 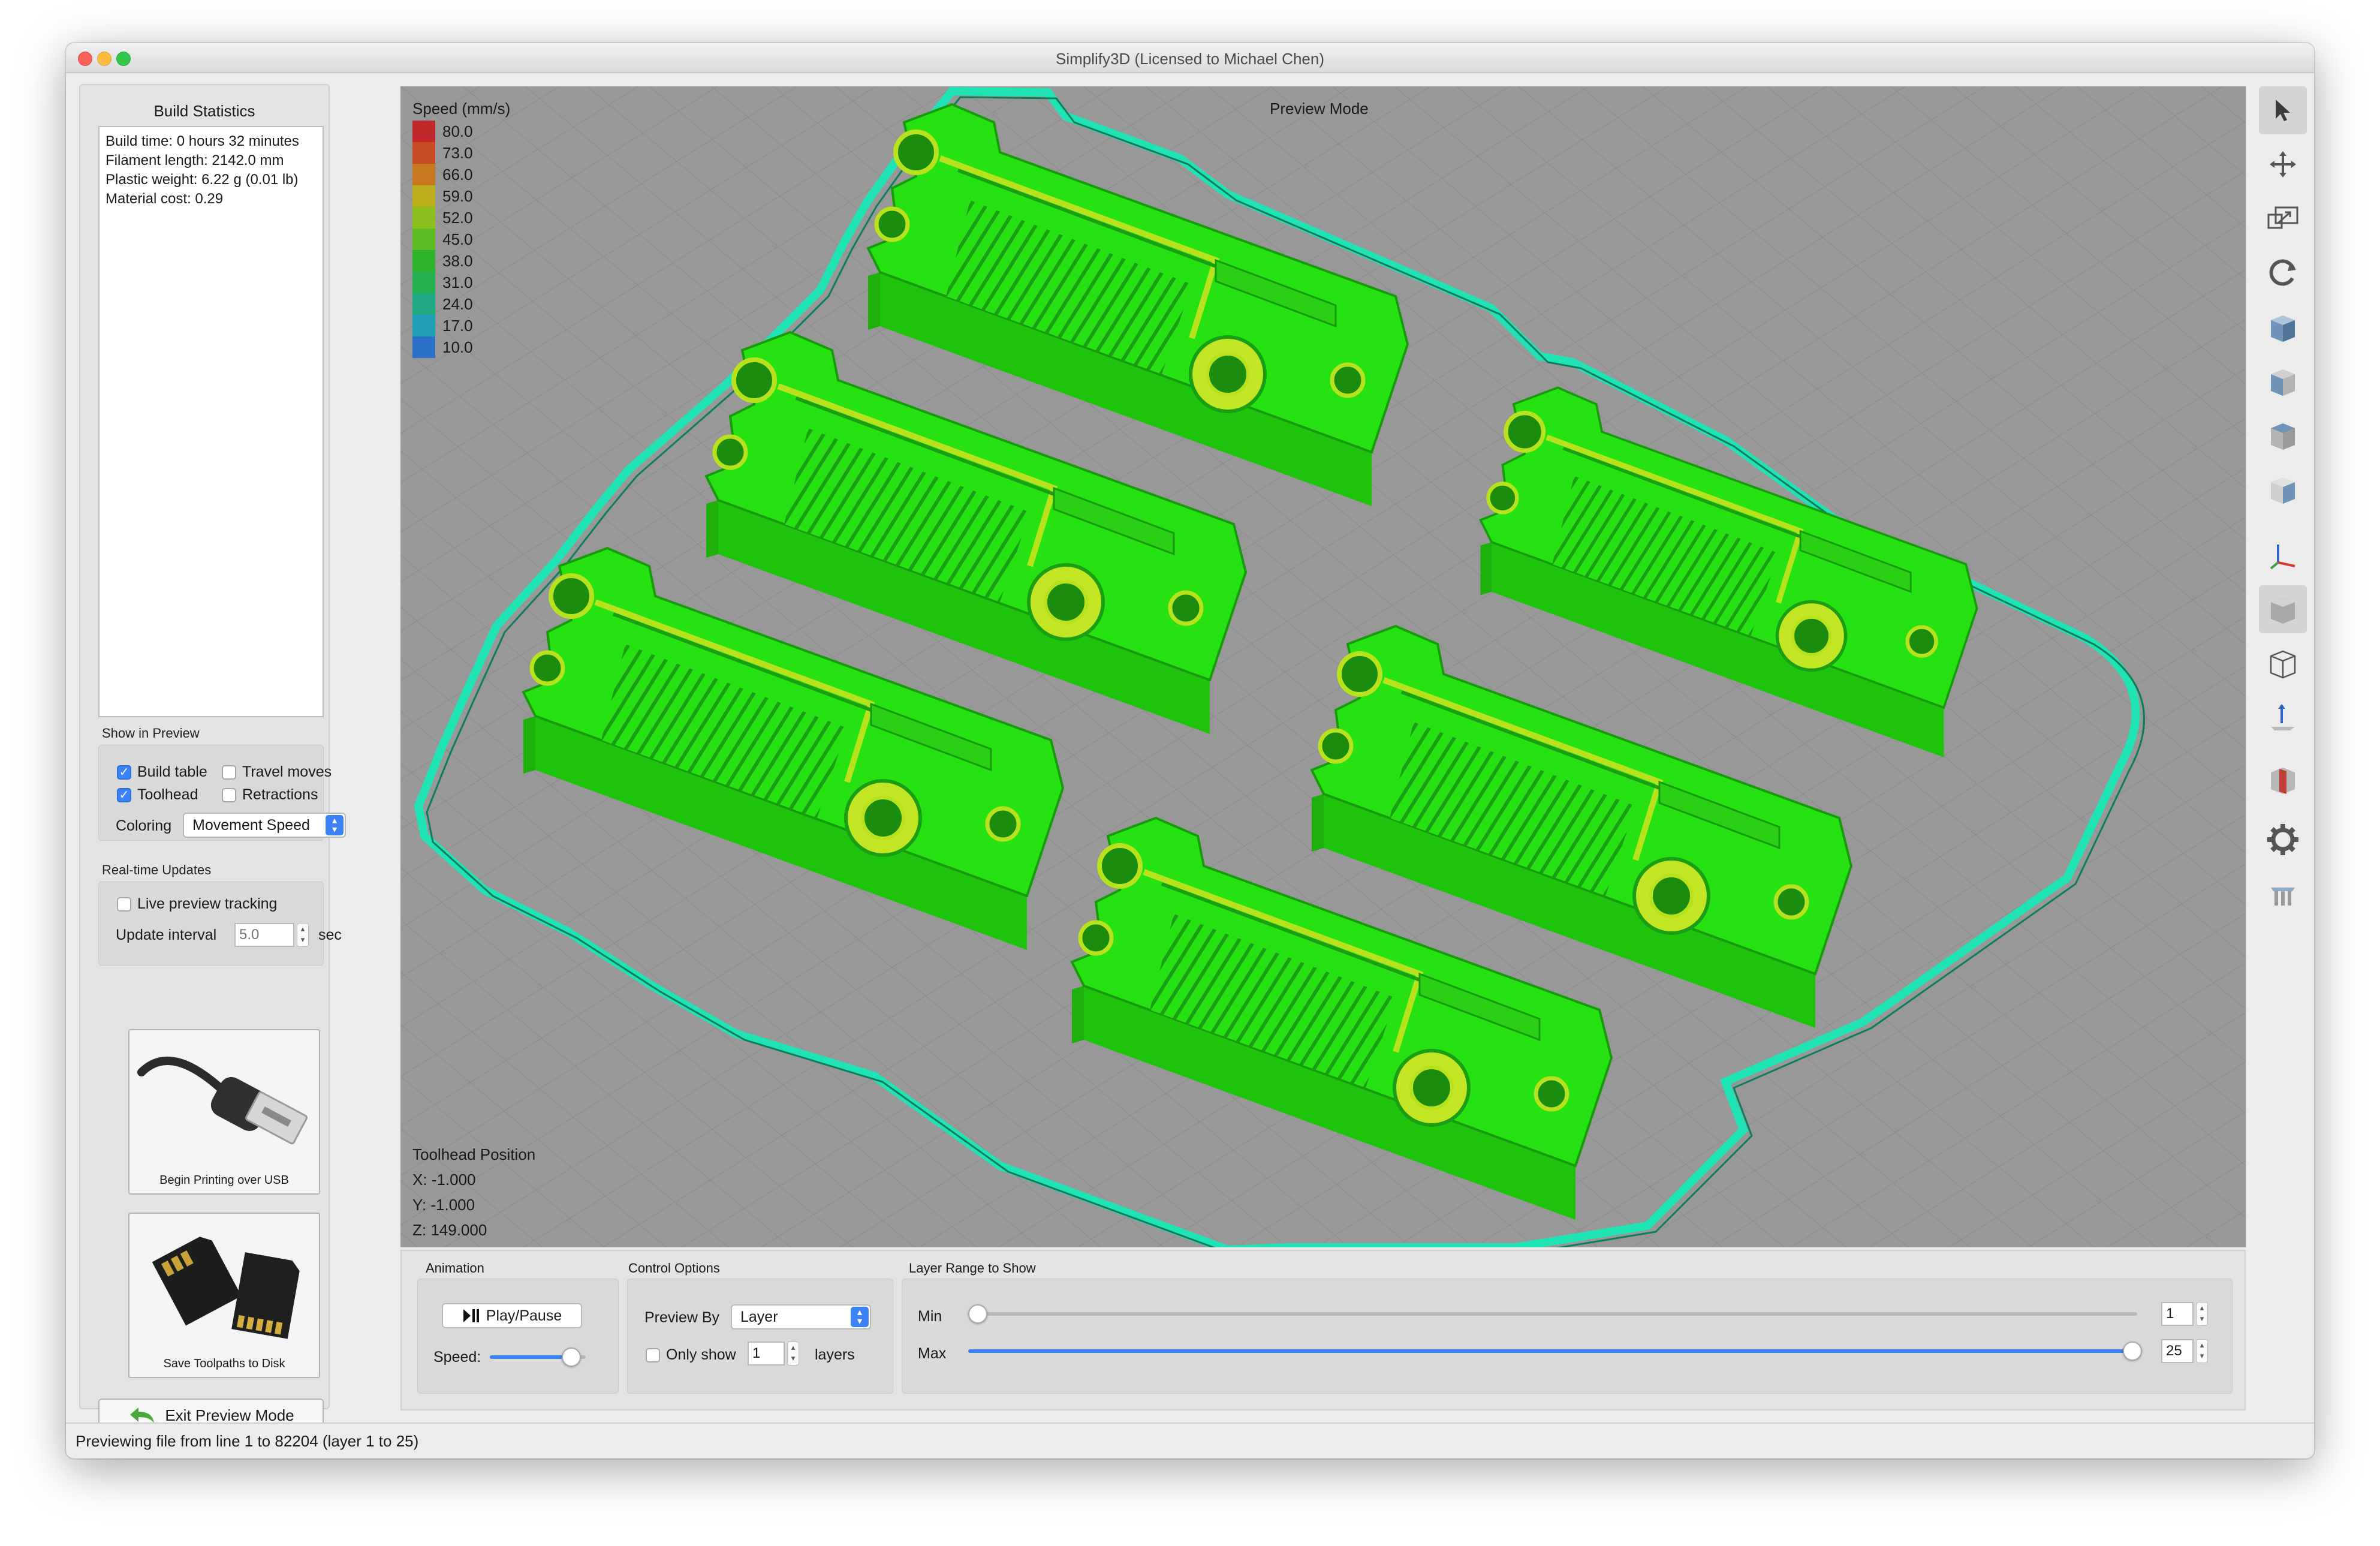 What do you see at coordinates (2283, 780) in the screenshot?
I see `cross-section-icon` at bounding box center [2283, 780].